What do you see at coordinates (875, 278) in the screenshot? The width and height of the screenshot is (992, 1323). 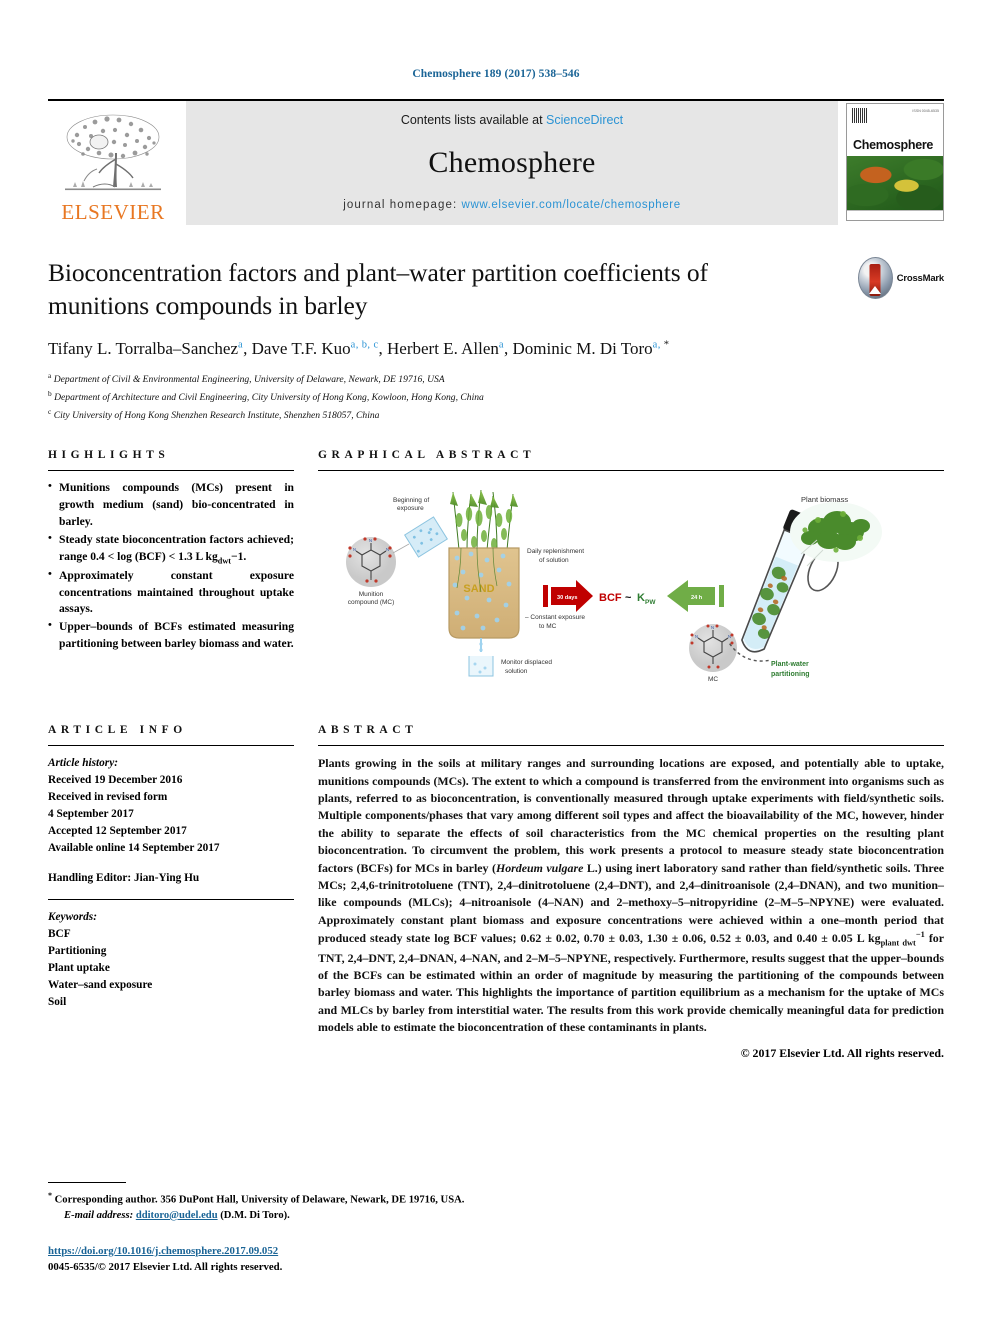 I see `crossmark-icon` at bounding box center [875, 278].